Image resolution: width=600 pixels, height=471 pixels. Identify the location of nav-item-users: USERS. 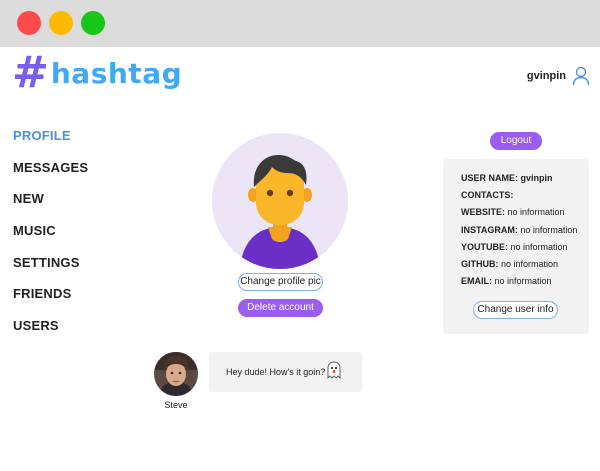
(50, 334).